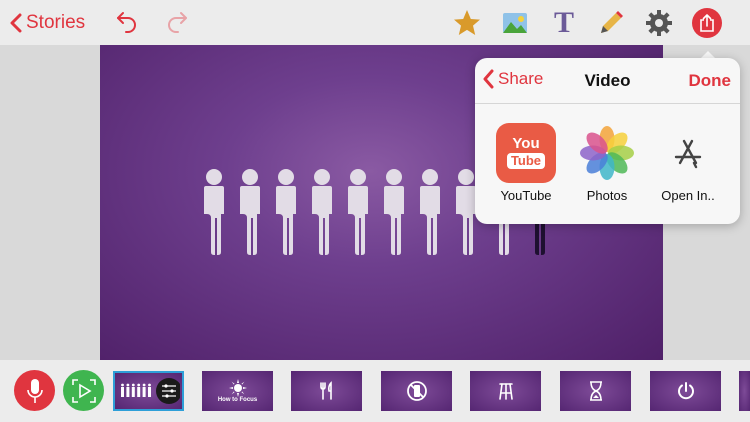 The image size is (750, 422). I want to click on done-button: Done, so click(710, 81).